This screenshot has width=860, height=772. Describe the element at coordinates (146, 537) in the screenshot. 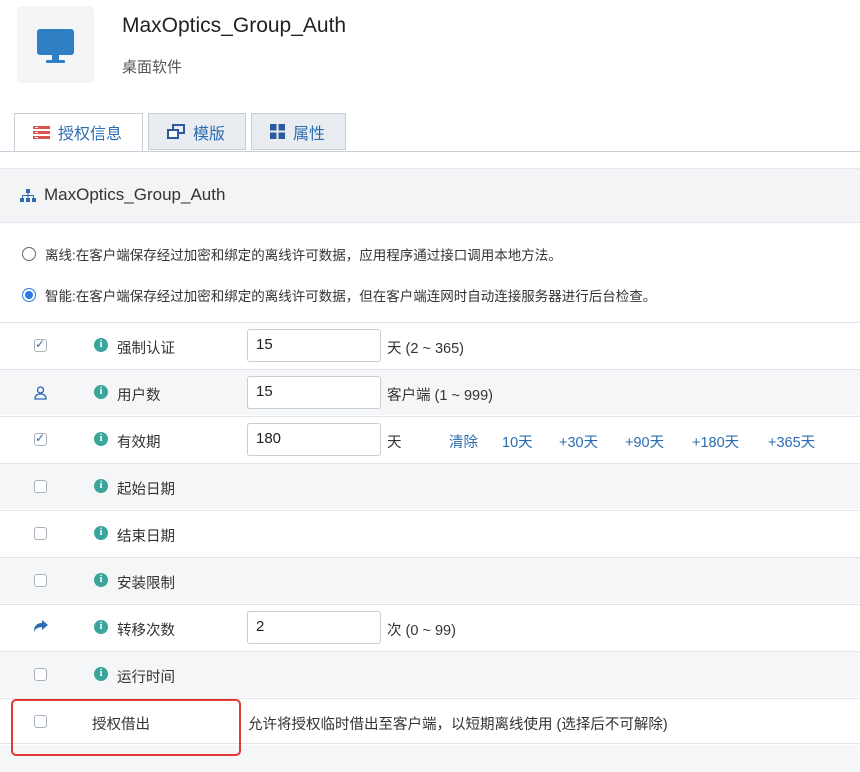

I see `option-label: 结束日期` at that location.